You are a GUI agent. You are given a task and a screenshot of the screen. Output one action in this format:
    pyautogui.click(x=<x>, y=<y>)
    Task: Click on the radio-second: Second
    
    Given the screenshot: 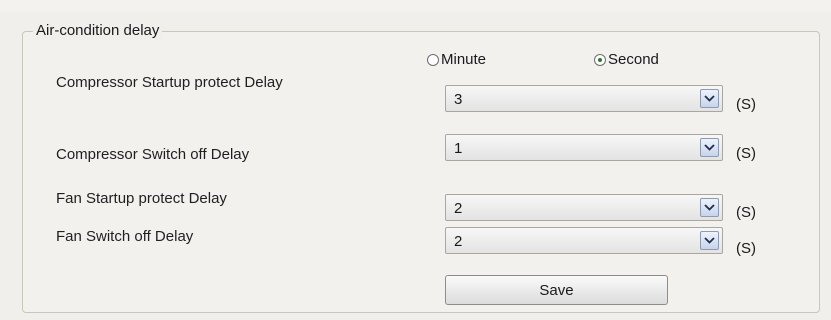 What is the action you would take?
    pyautogui.click(x=626, y=60)
    